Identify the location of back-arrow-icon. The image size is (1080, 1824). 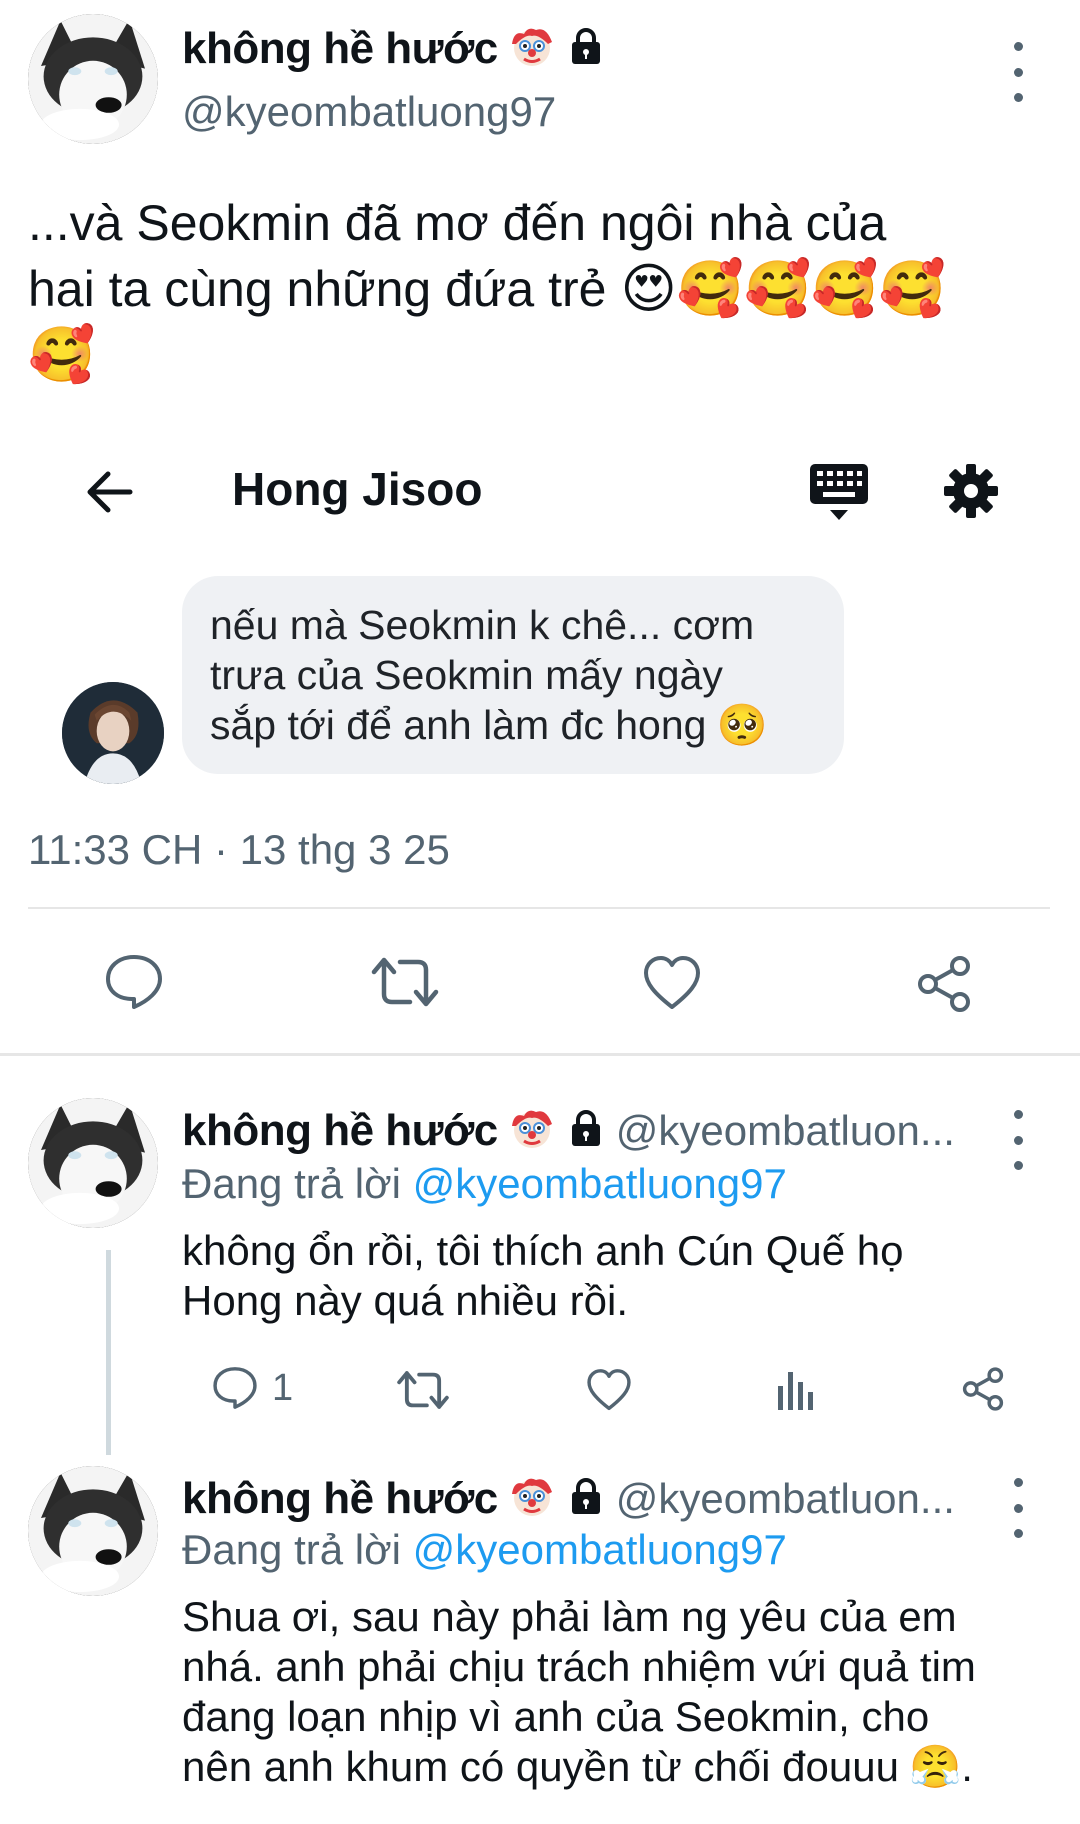
(110, 492).